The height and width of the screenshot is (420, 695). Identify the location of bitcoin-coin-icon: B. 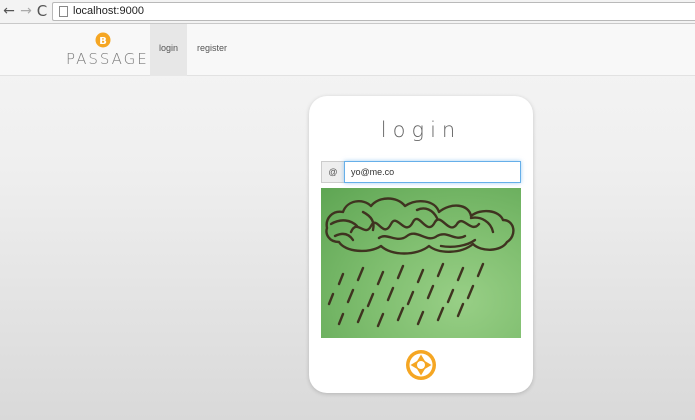
(103, 40).